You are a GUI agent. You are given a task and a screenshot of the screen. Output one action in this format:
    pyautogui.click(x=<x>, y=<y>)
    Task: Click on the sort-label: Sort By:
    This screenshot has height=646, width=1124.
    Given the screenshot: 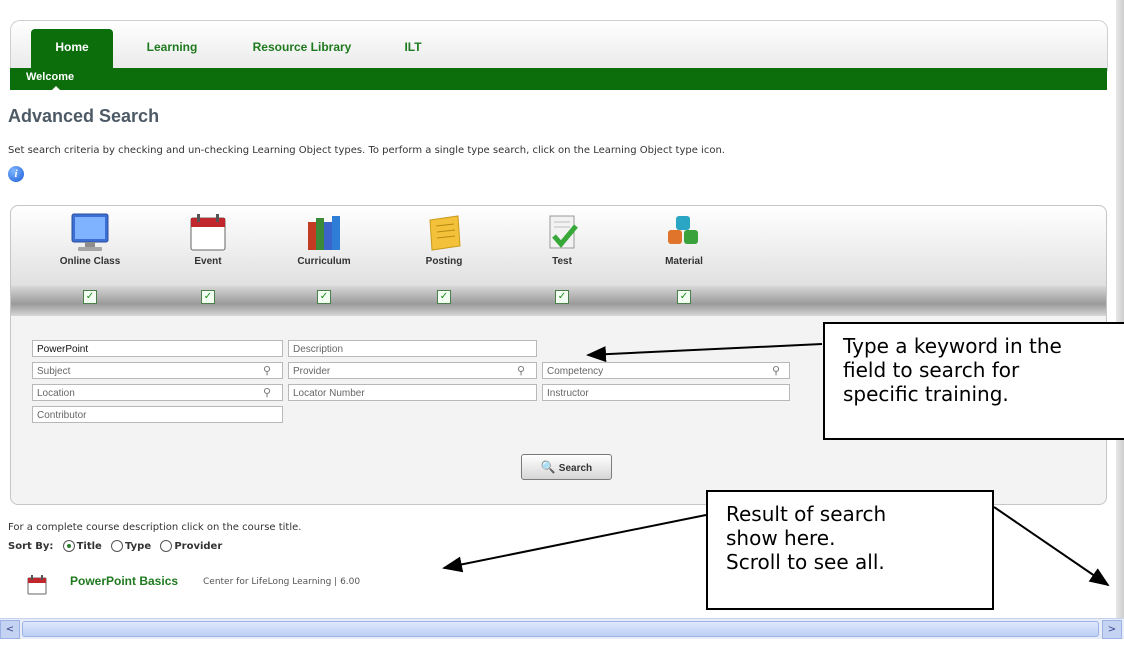 What is the action you would take?
    pyautogui.click(x=31, y=546)
    